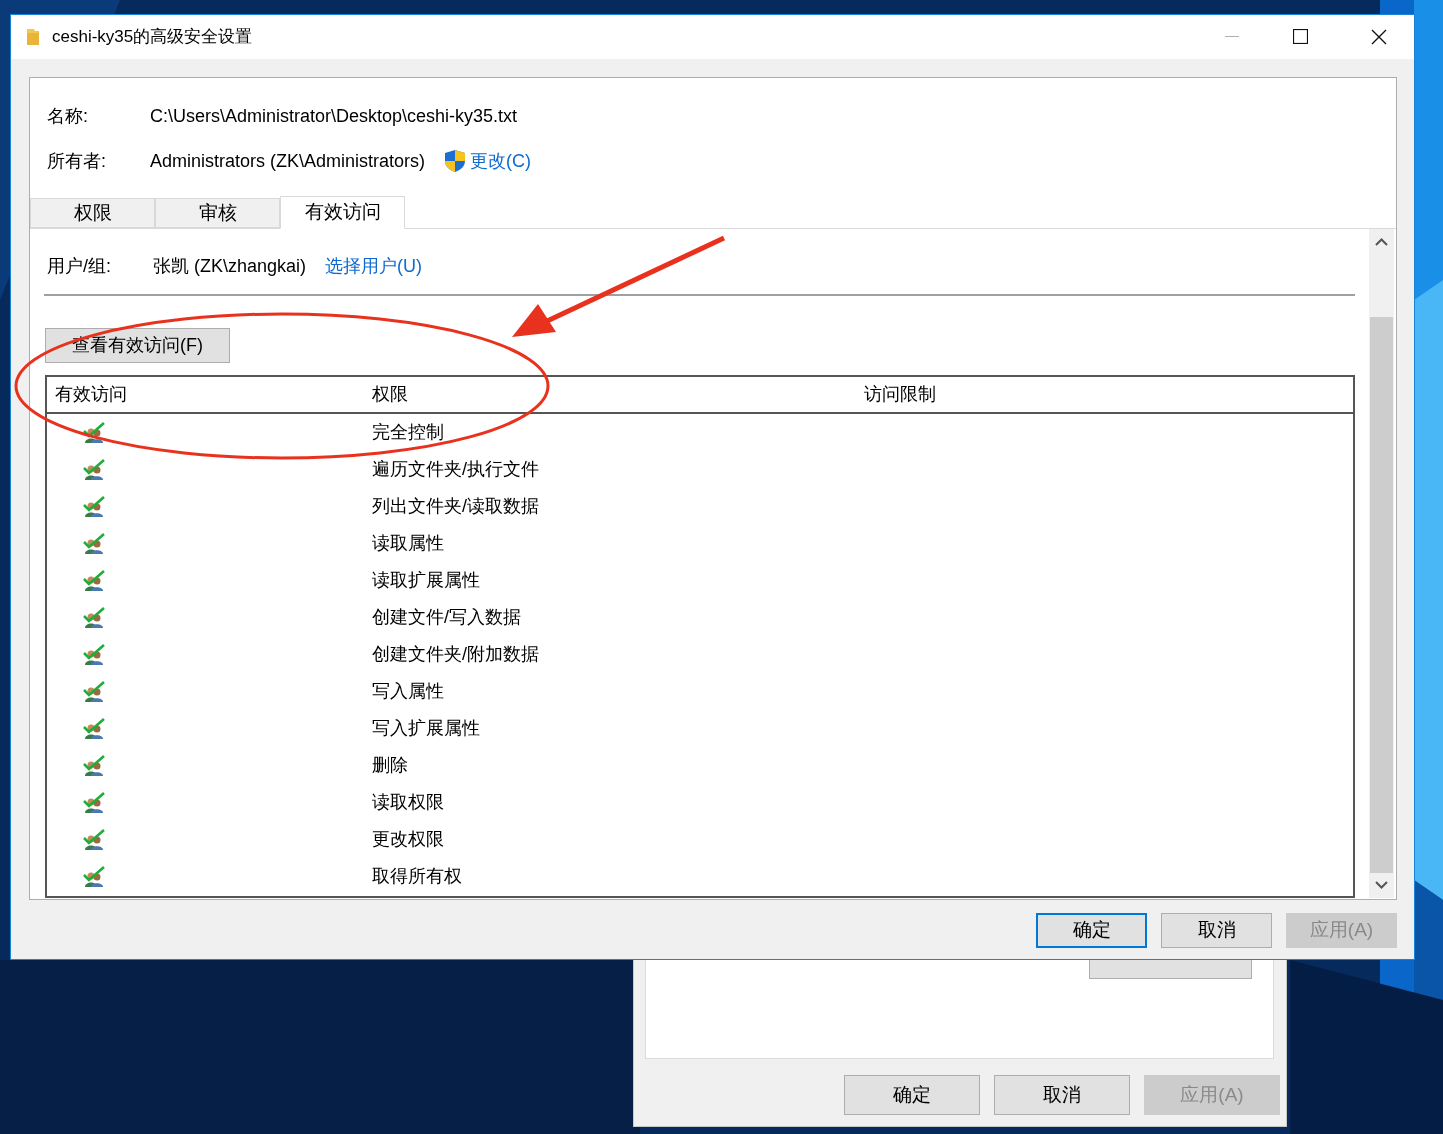 Image resolution: width=1443 pixels, height=1134 pixels. I want to click on column-header: 权限, so click(390, 394).